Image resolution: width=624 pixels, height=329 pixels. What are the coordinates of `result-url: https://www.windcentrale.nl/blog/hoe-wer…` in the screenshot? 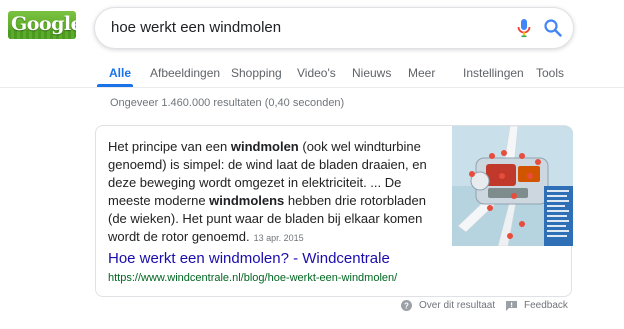 It's located at (252, 278).